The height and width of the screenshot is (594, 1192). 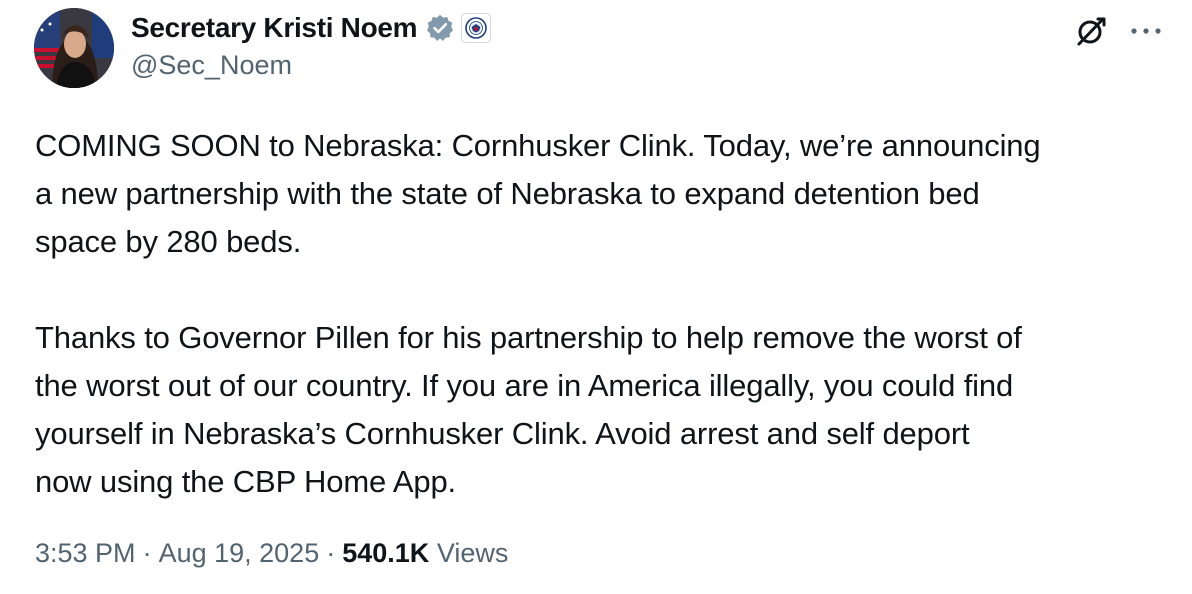 What do you see at coordinates (211, 65) in the screenshot?
I see `author-handle: @Sec_Noem` at bounding box center [211, 65].